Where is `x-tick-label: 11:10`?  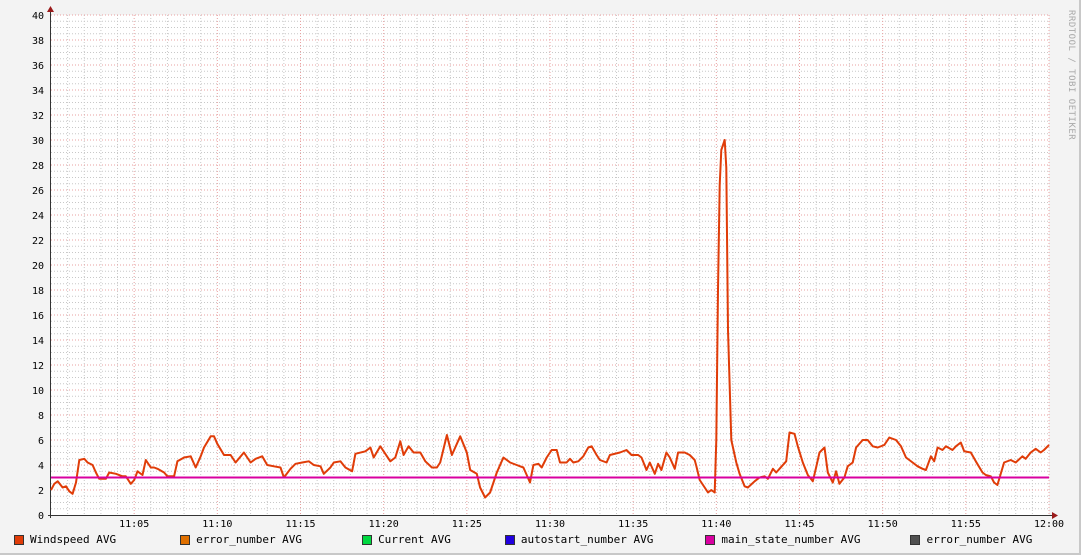 x-tick-label: 11:10 is located at coordinates (217, 524).